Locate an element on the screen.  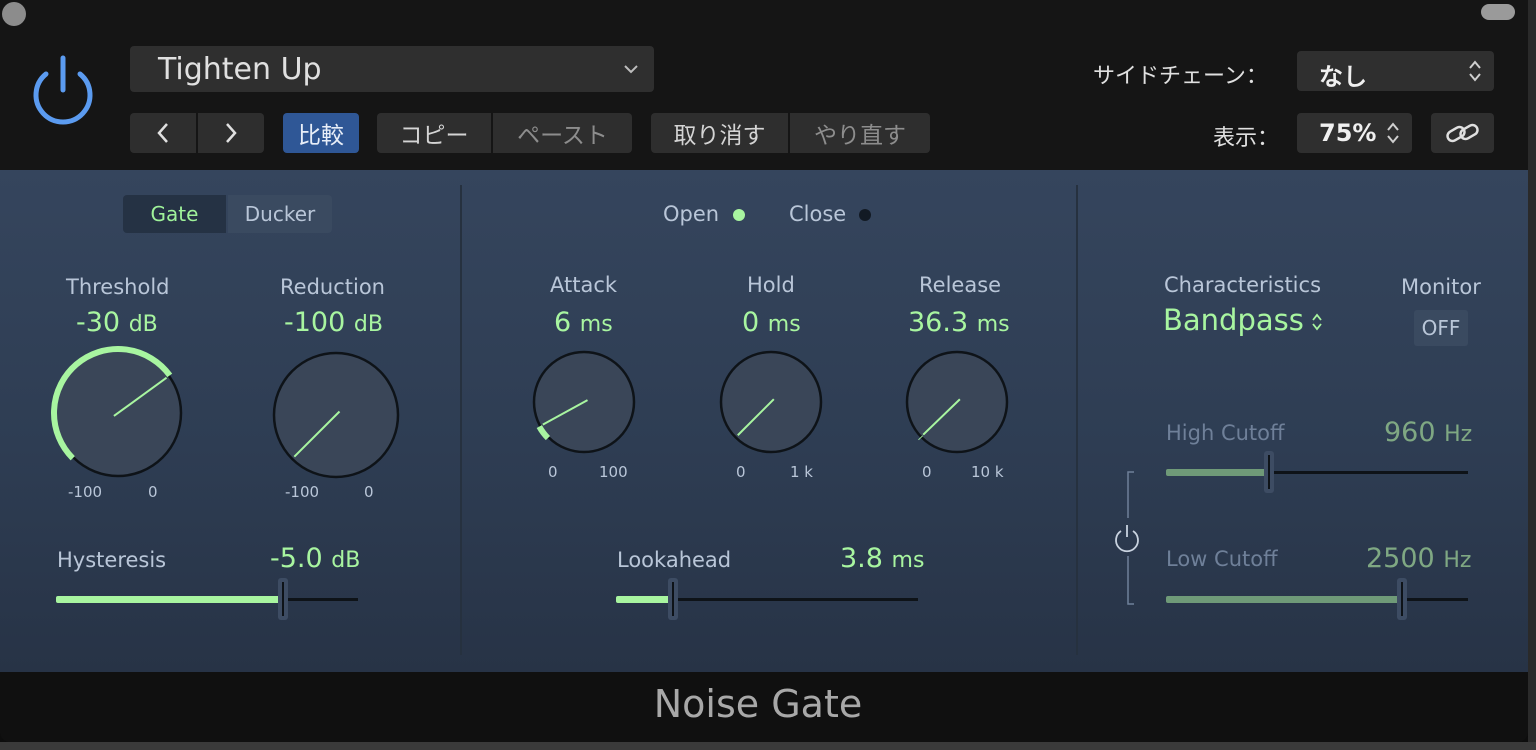
threshold-min-label: -100 is located at coordinates (85, 492).